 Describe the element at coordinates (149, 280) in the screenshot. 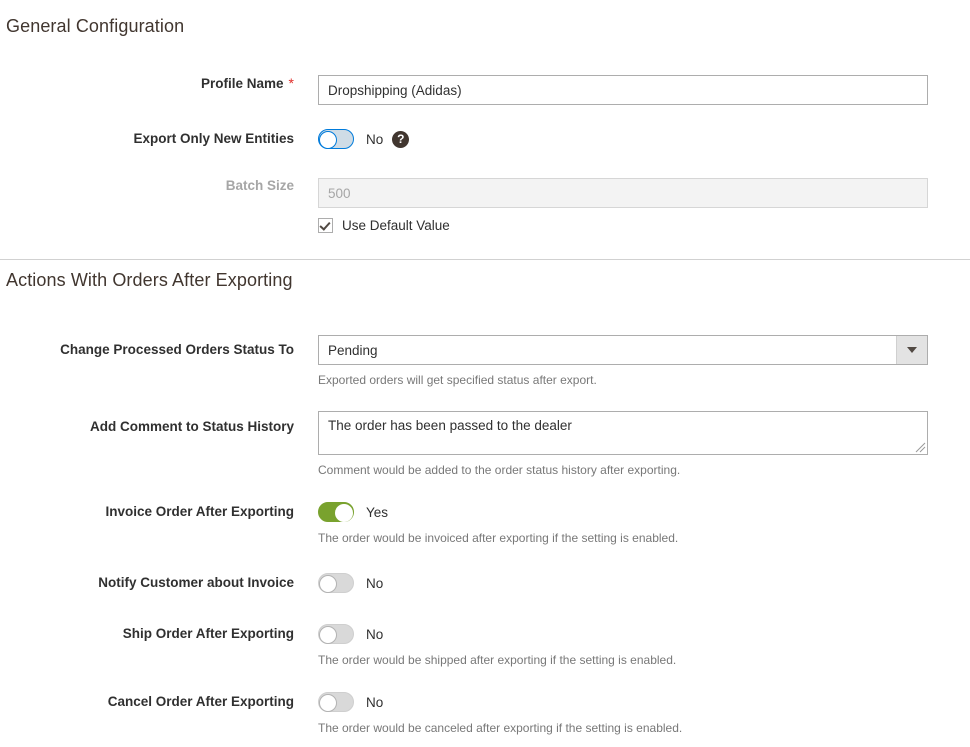

I see `section-title-actions-with-orders-after-exporting: Actions With Orders After Exporting` at that location.